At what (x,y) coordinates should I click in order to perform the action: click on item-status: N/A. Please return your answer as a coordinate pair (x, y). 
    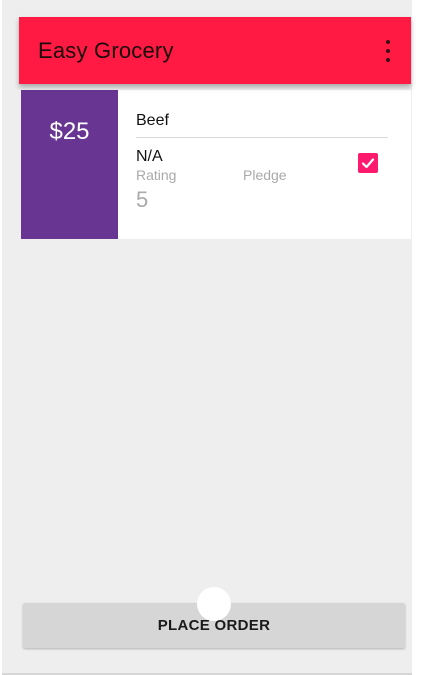
    Looking at the image, I should click on (149, 156).